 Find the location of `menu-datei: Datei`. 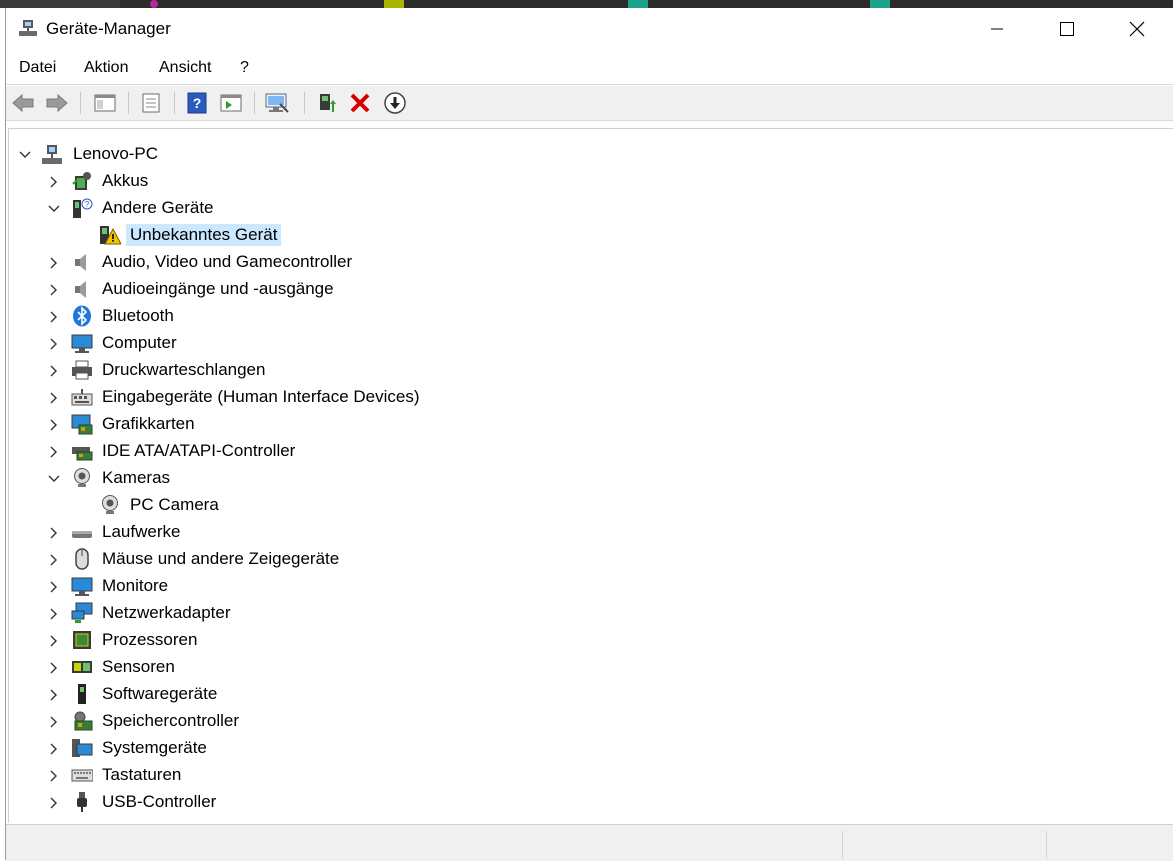

menu-datei: Datei is located at coordinates (37, 68).